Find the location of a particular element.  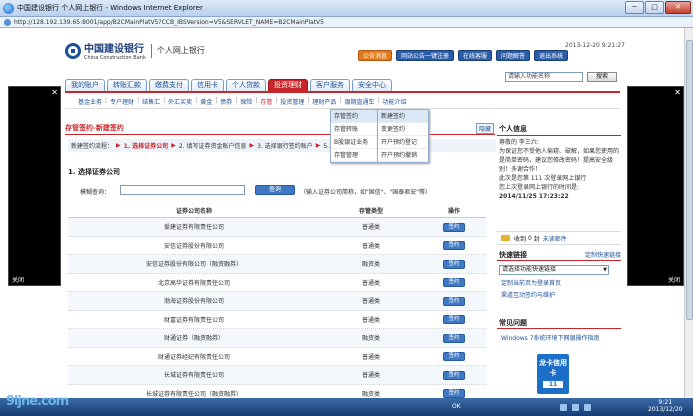

table-row: 渤海证券股份有限公司 普通类 签约 is located at coordinates (277, 301).